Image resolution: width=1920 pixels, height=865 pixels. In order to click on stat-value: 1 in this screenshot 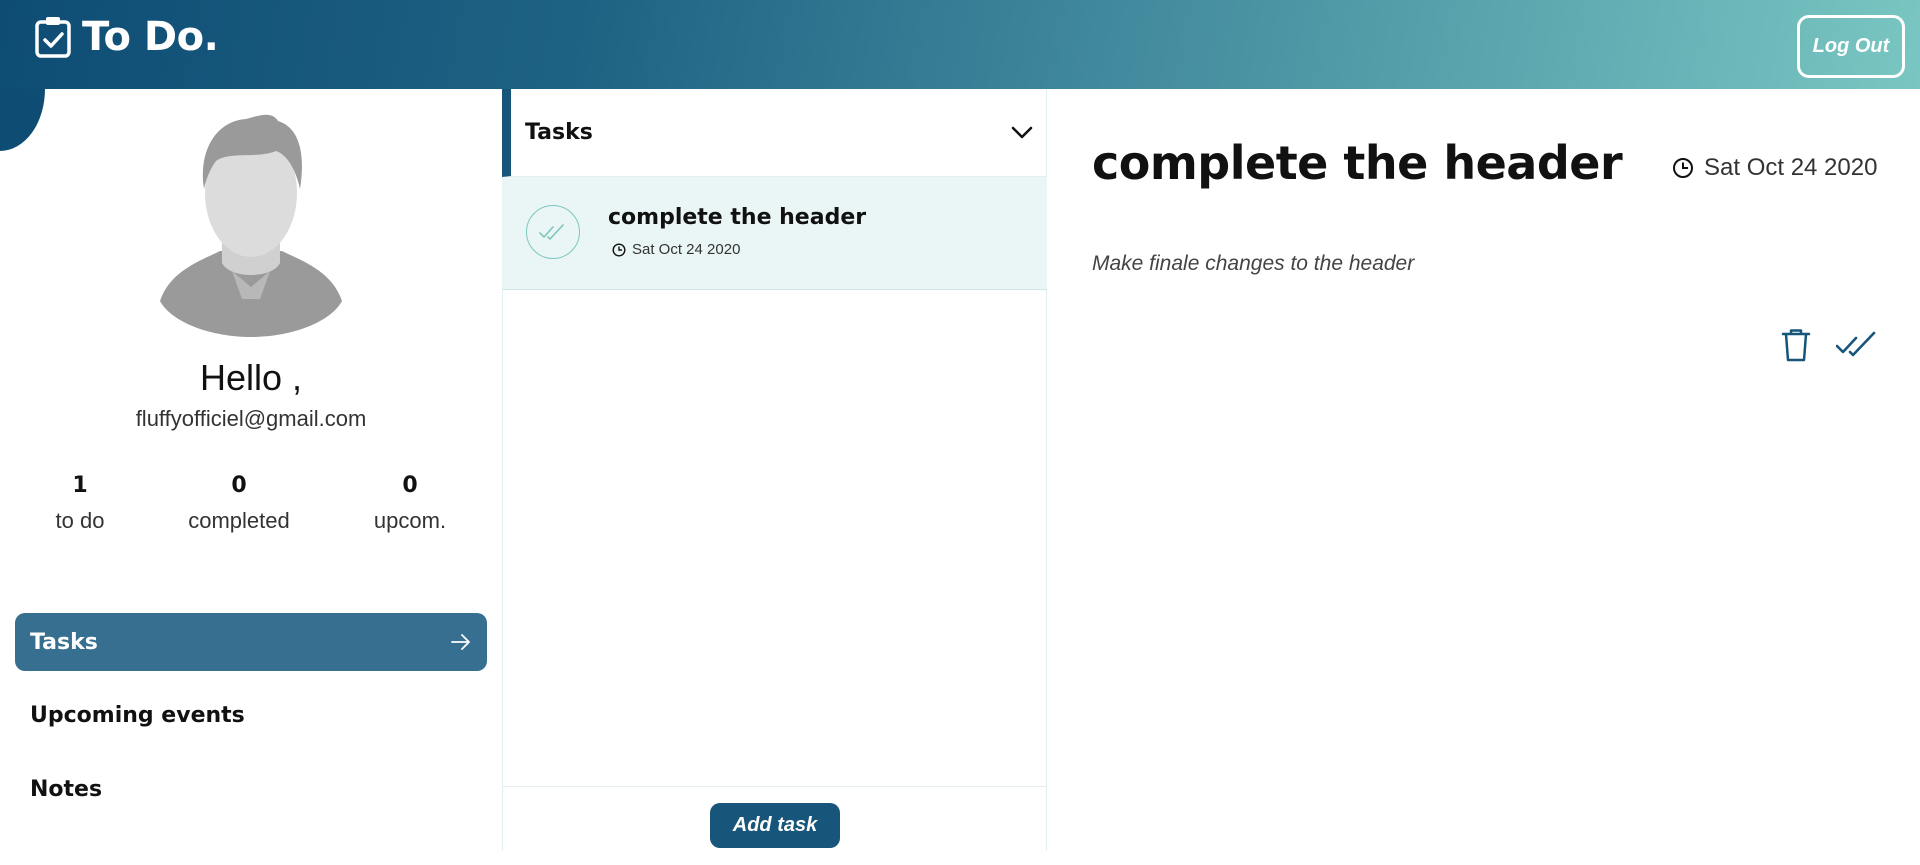, I will do `click(80, 485)`.